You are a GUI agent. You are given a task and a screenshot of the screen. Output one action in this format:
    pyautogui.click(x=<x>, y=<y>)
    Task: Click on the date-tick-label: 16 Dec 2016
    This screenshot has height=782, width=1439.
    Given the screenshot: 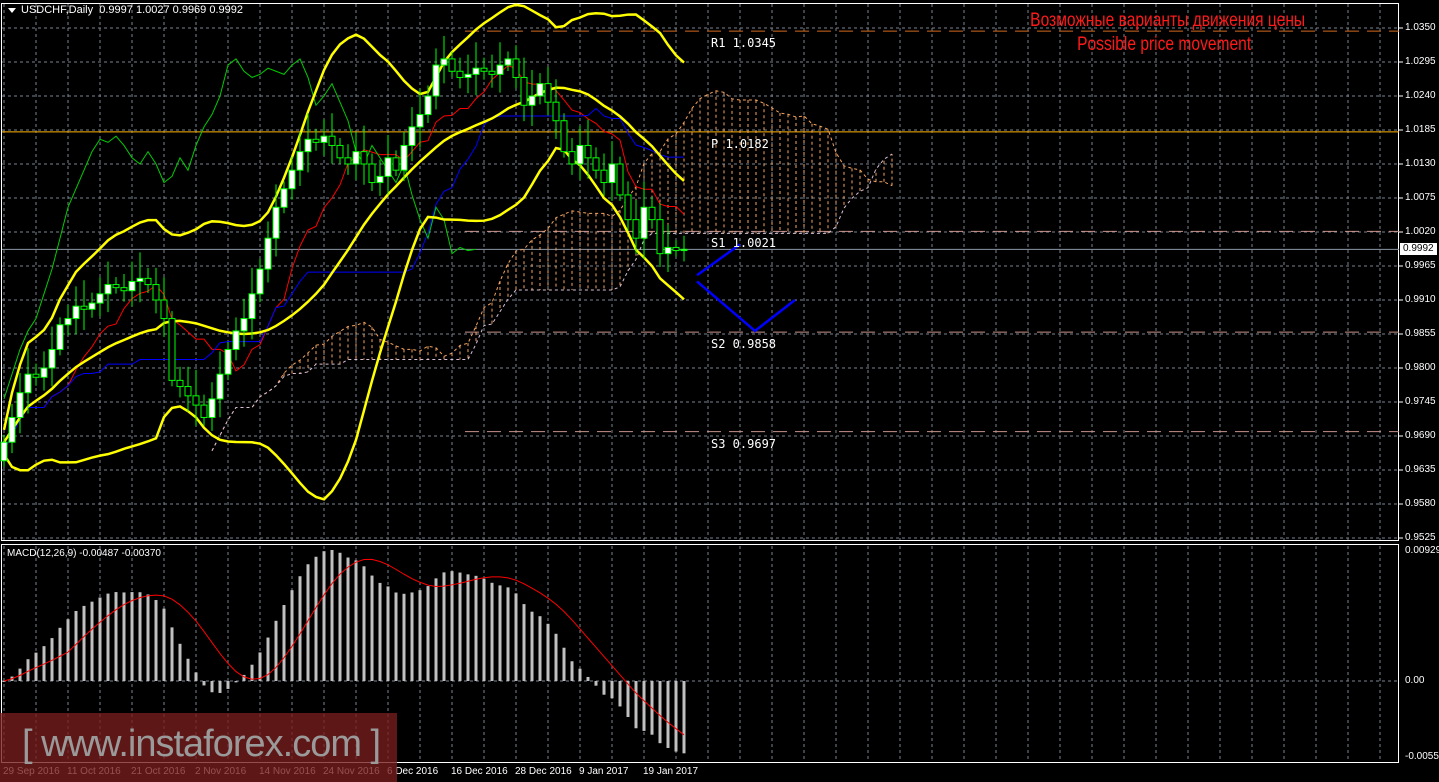 What is the action you would take?
    pyautogui.click(x=479, y=771)
    